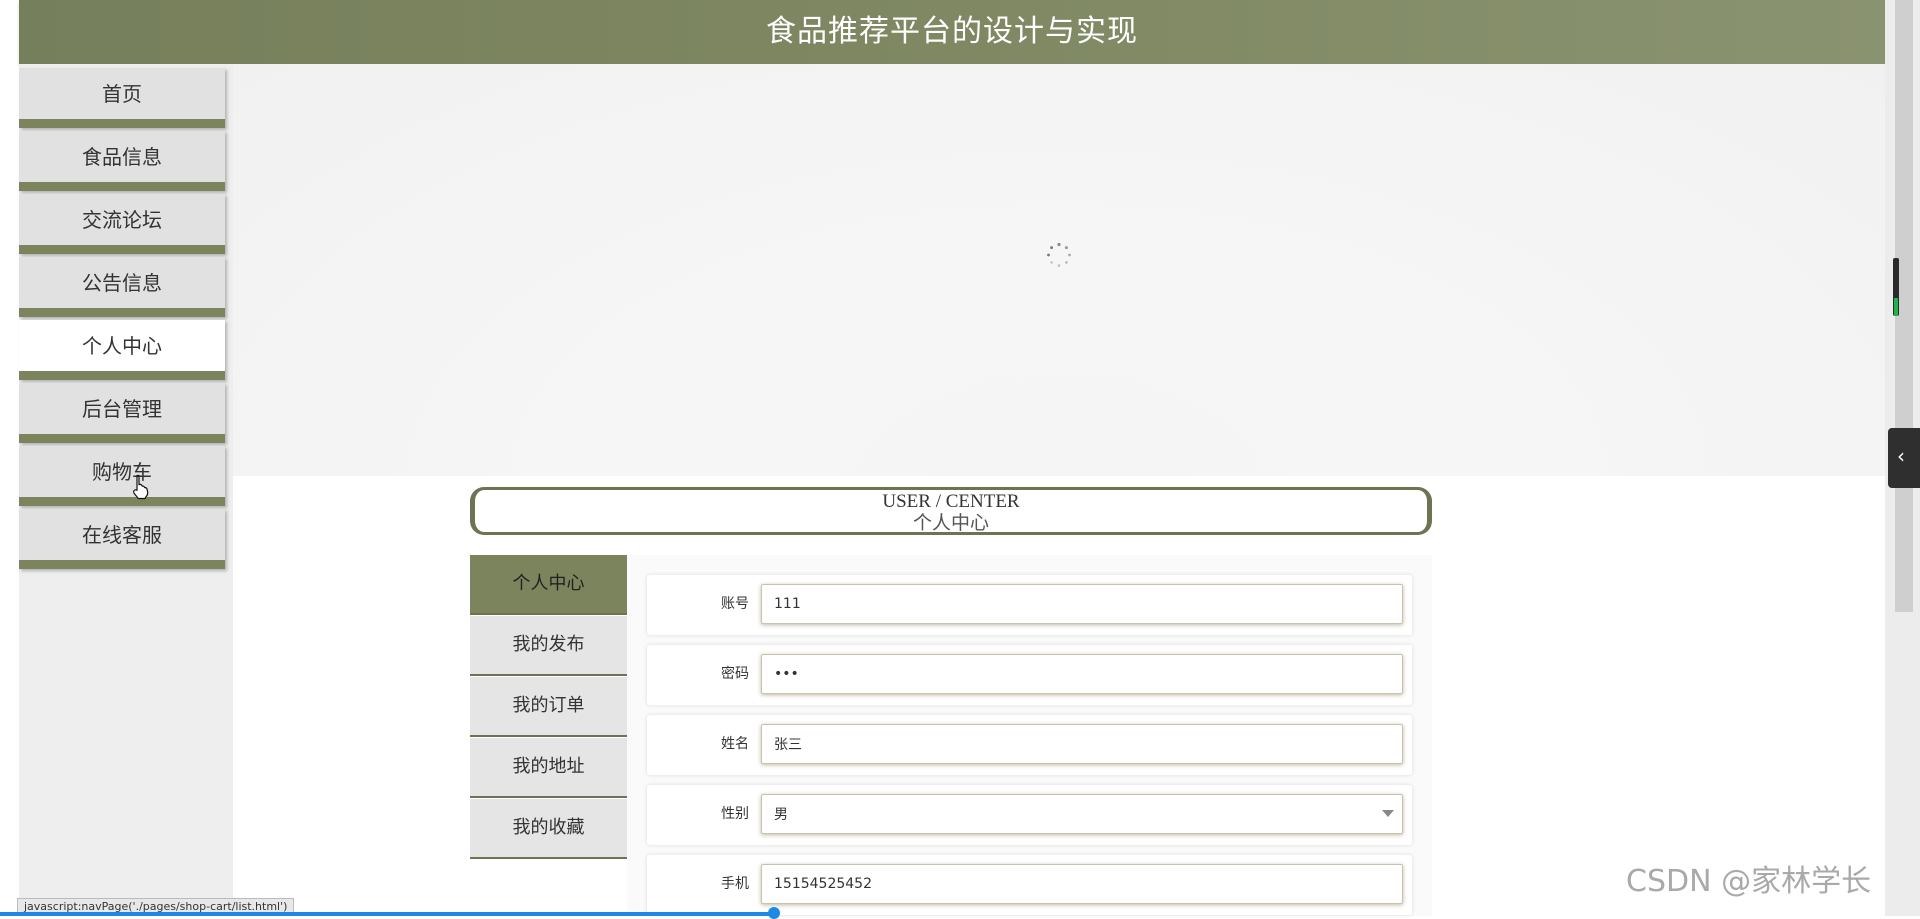 The image size is (1920, 919). I want to click on sidebar-item-label: 交流论坛, so click(122, 220).